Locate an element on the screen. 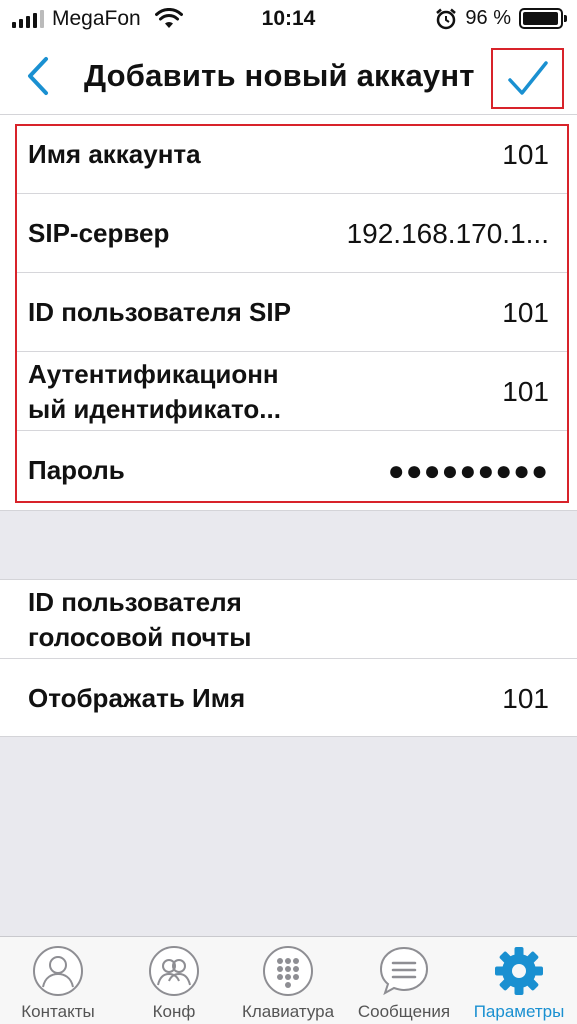 This screenshot has height=1024, width=577. password-label: Пароль is located at coordinates (76, 470).